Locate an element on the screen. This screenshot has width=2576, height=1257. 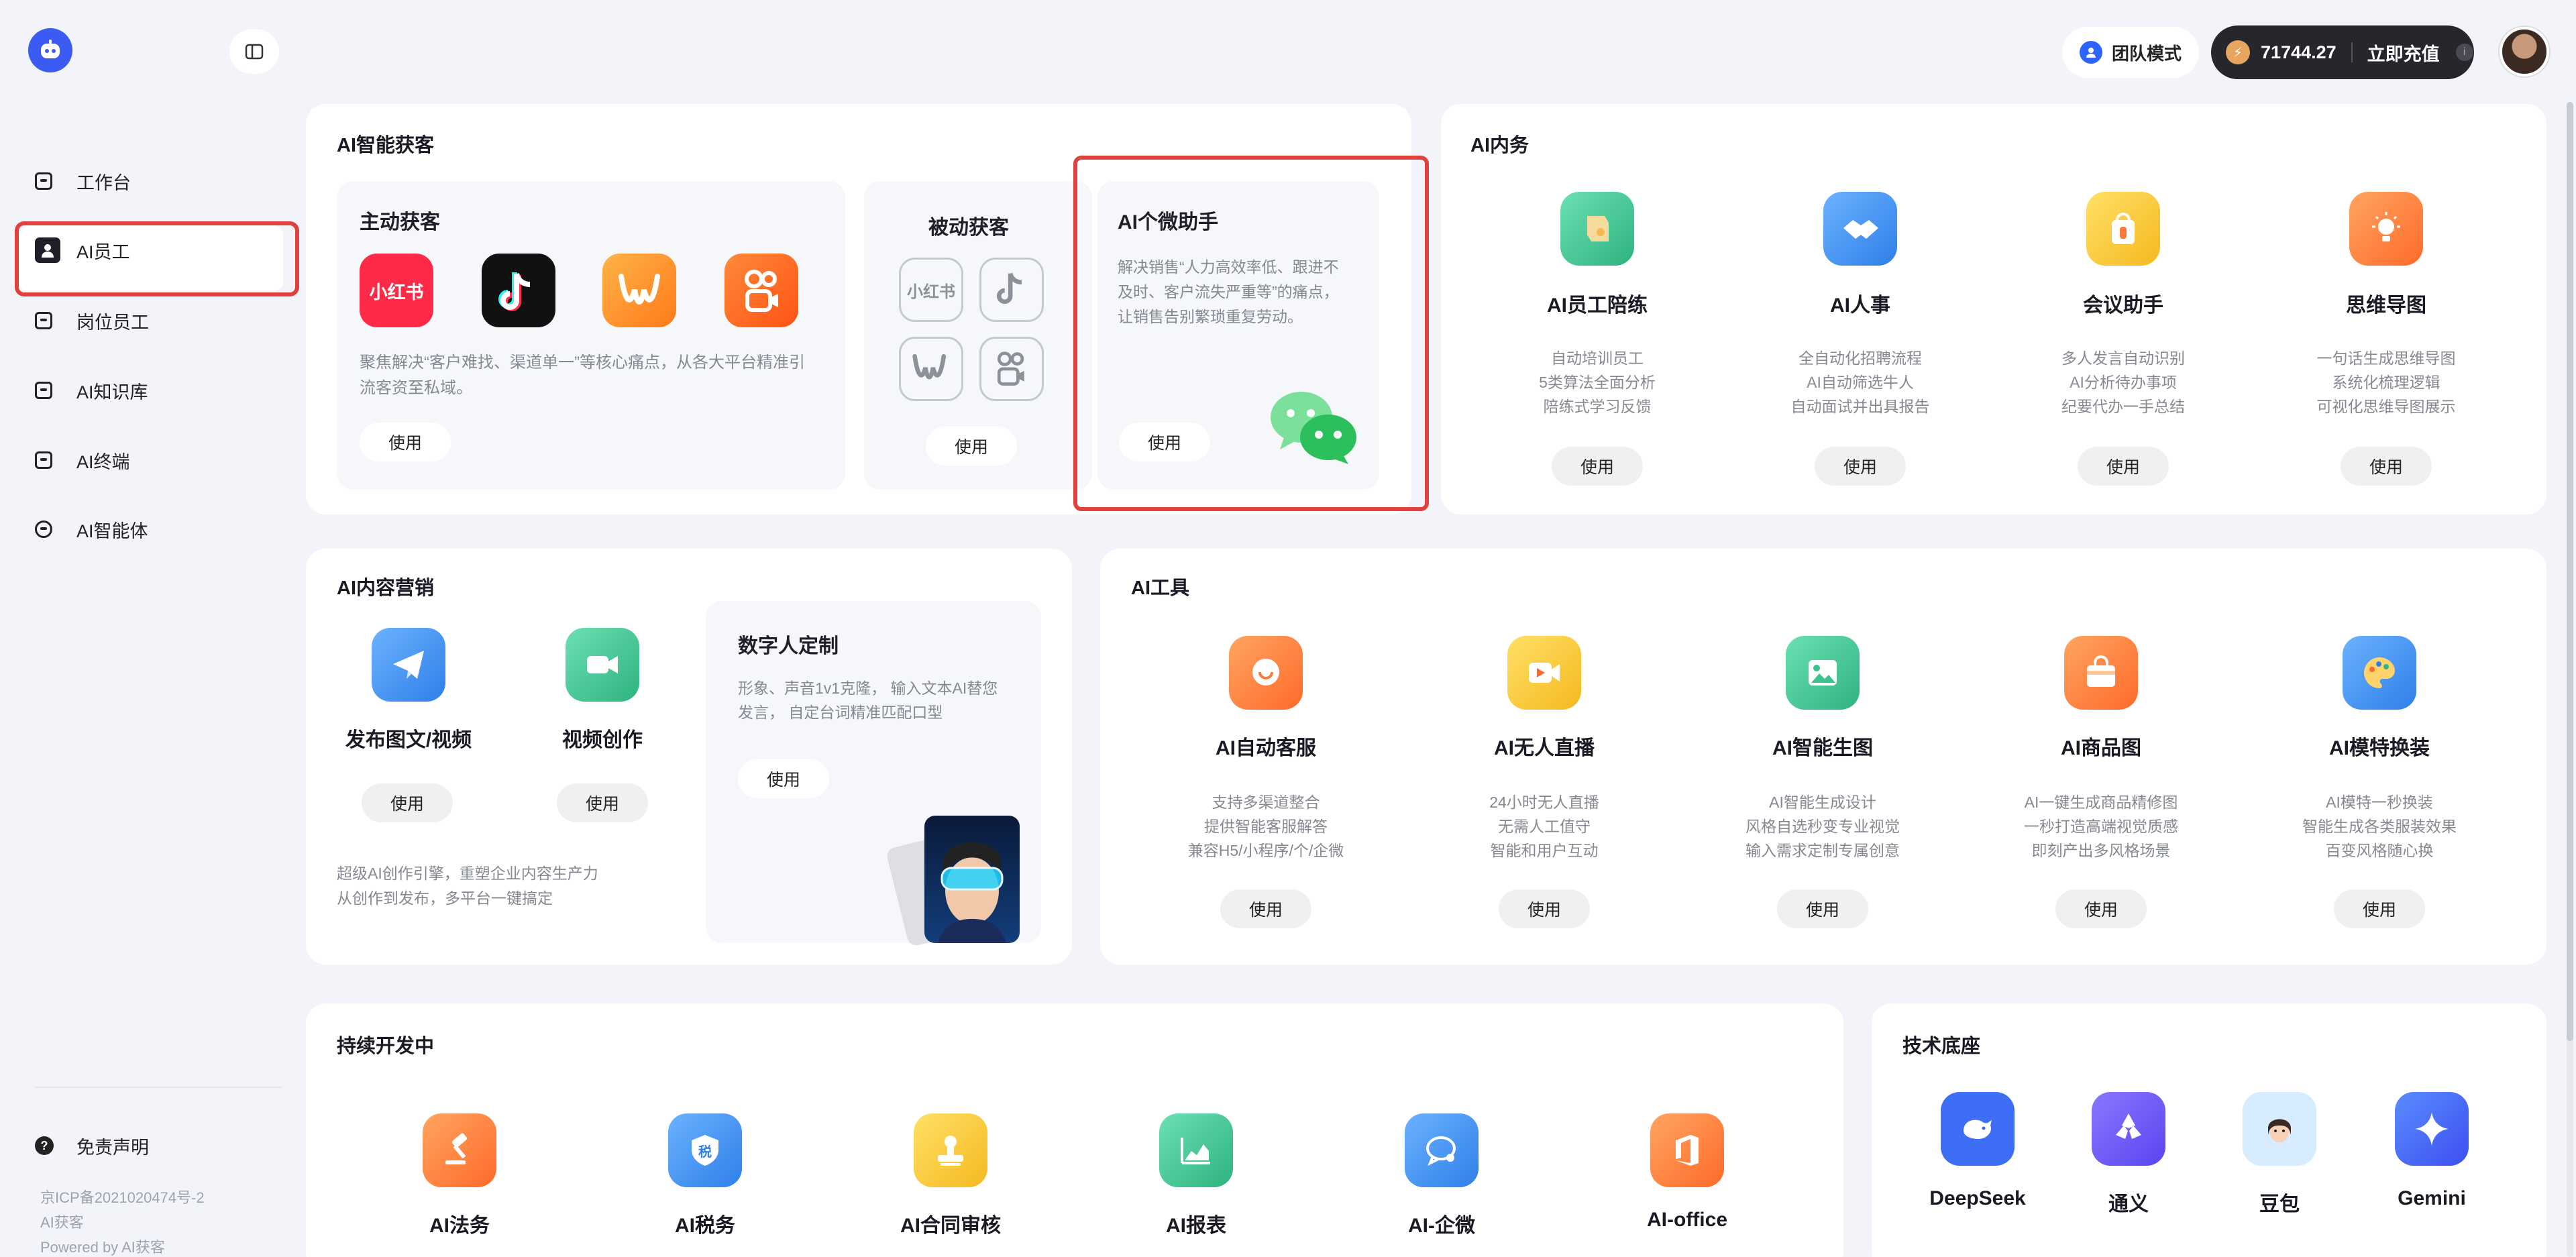
icp-number: 京ICP备2021020474号-2 is located at coordinates (122, 1196).